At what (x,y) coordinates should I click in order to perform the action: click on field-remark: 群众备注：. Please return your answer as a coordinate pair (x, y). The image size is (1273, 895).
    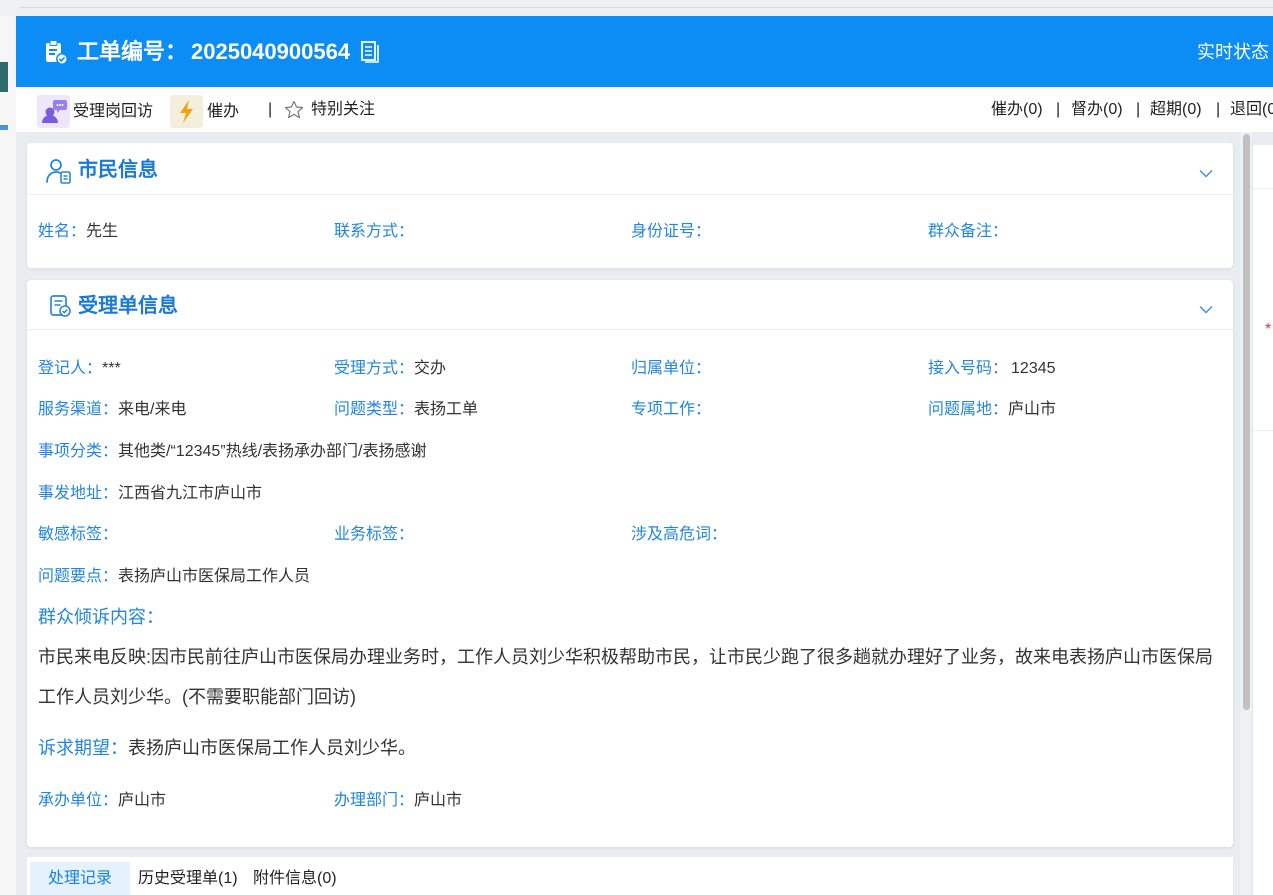
    Looking at the image, I should click on (968, 232).